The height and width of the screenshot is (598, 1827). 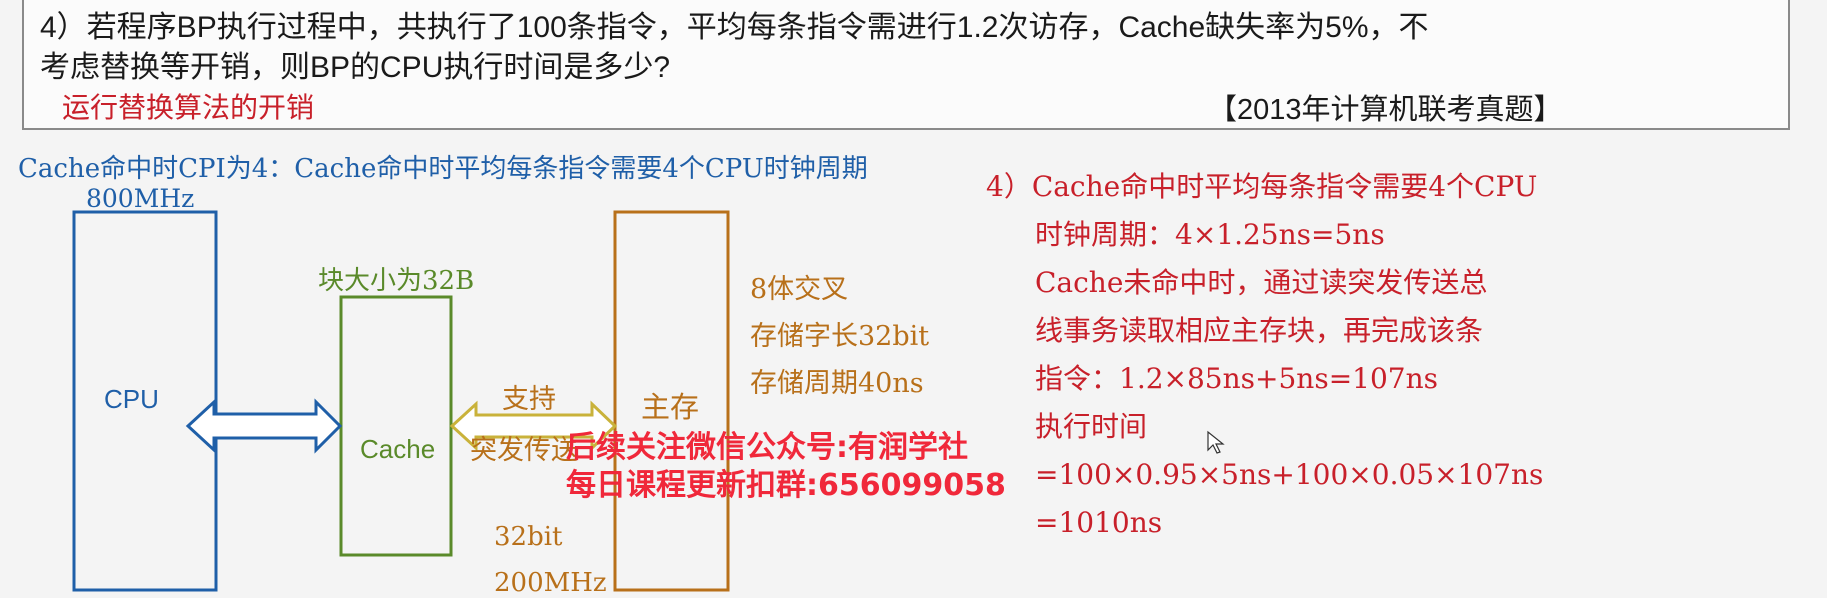 I want to click on exam-source: 【2013年计算机联考真题】, so click(x=1385, y=110).